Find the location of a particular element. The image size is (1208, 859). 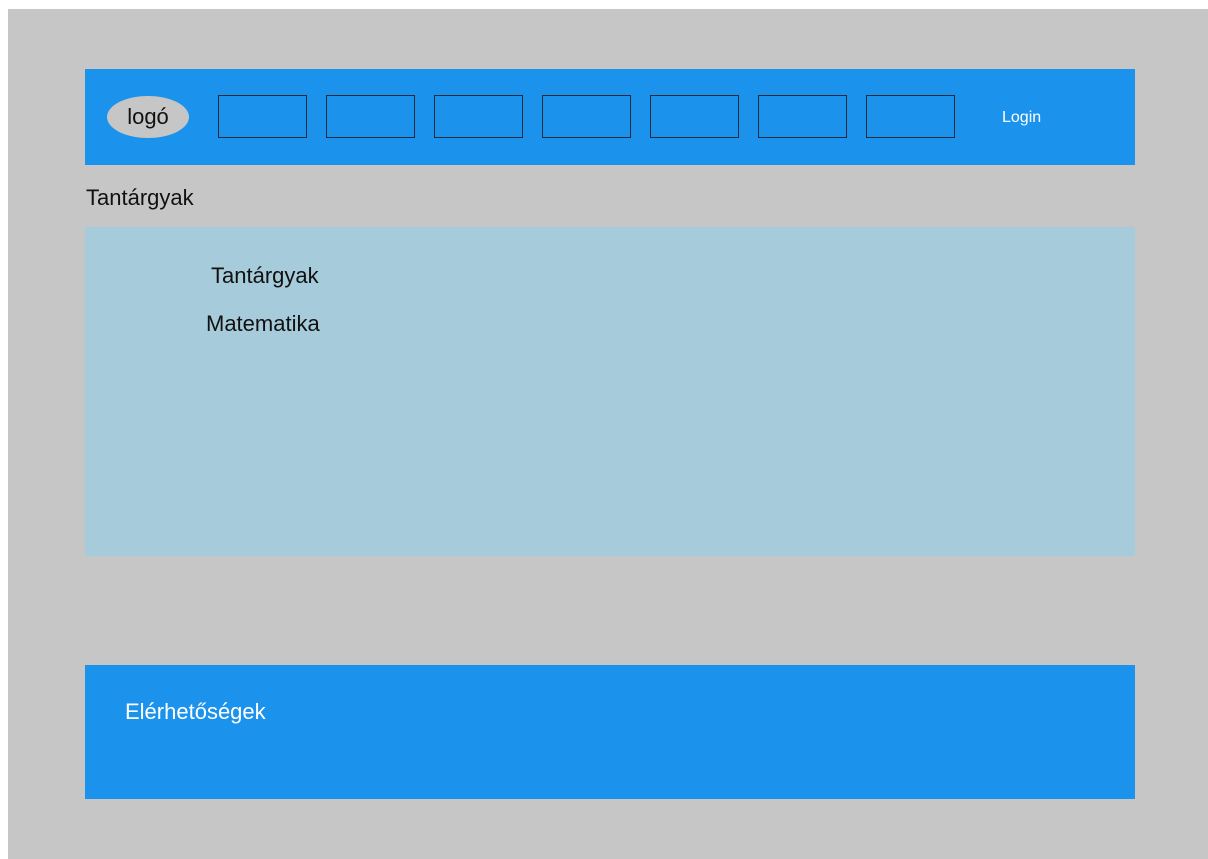

subjects-heading: Tantárgyak is located at coordinates (265, 275).